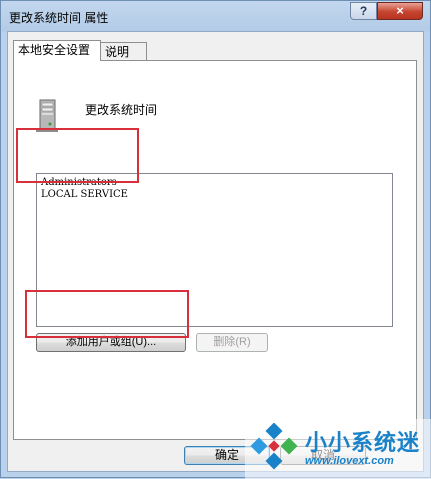  What do you see at coordinates (121, 110) in the screenshot?
I see `policy-name: 更改系统时间` at bounding box center [121, 110].